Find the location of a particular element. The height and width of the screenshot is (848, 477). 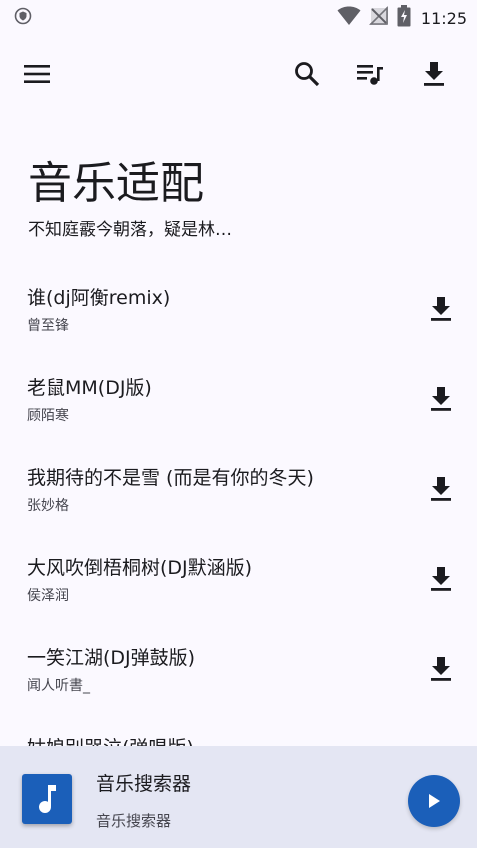

song-title: 老鼠MM(DJ版) is located at coordinates (89, 388).